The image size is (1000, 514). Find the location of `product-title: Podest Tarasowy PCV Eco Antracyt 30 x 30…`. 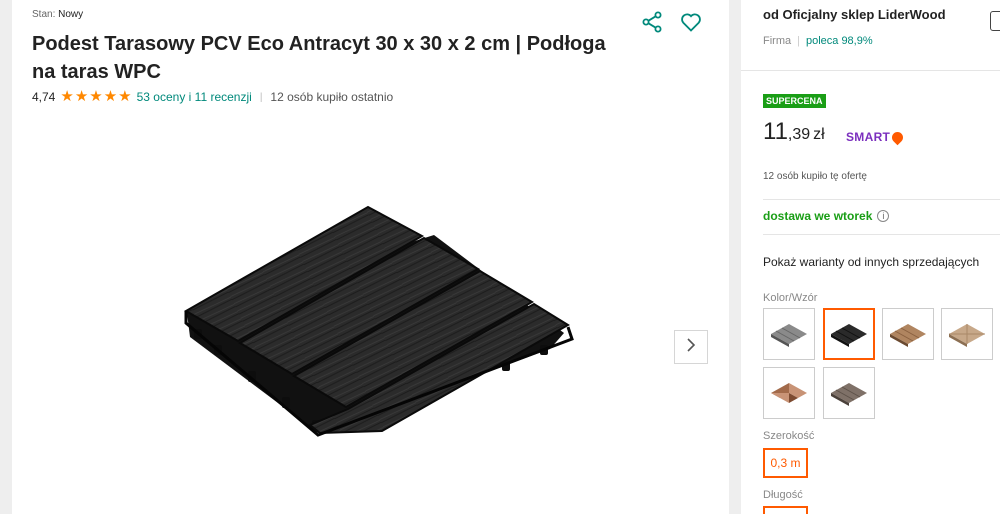

product-title: Podest Tarasowy PCV Eco Antracyt 30 x 30… is located at coordinates (319, 58).